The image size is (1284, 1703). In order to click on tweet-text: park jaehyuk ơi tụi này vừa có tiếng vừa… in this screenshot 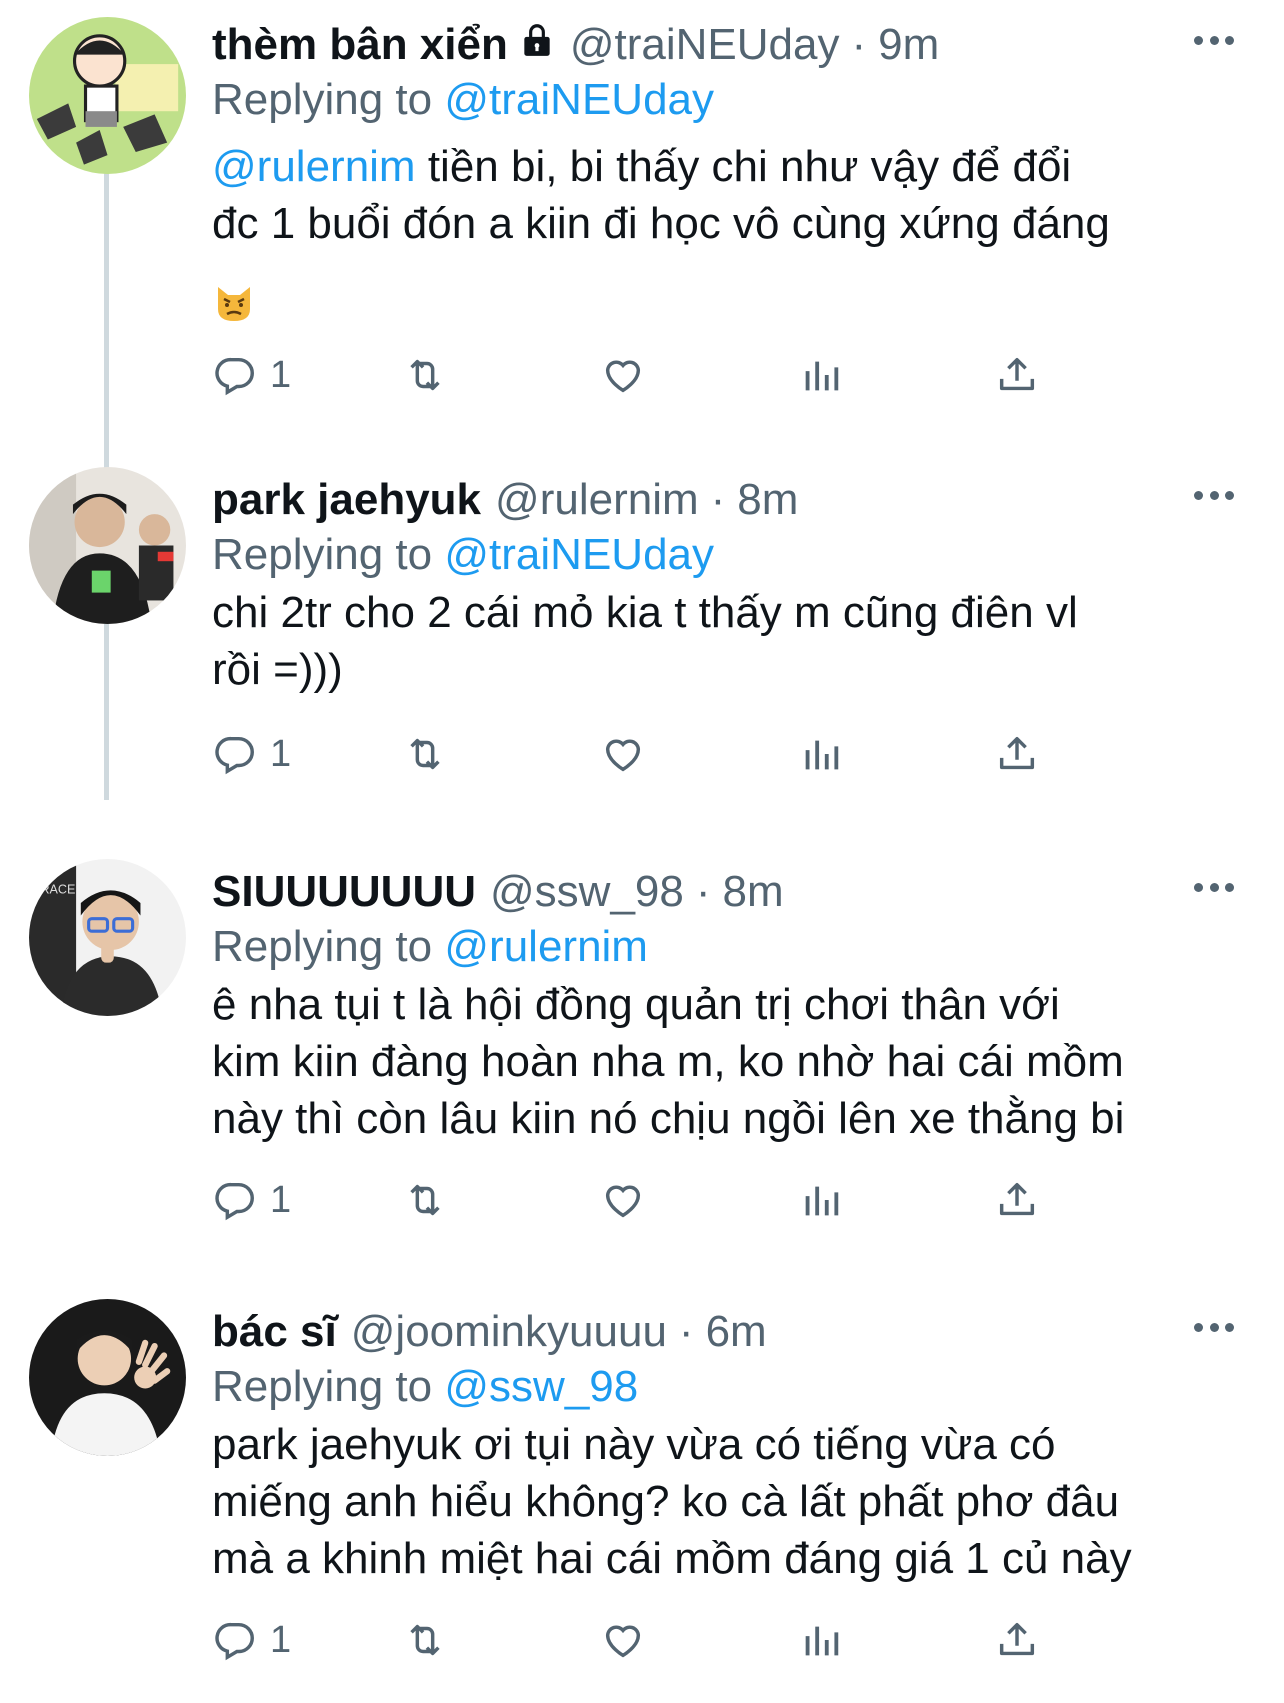, I will do `click(727, 1501)`.